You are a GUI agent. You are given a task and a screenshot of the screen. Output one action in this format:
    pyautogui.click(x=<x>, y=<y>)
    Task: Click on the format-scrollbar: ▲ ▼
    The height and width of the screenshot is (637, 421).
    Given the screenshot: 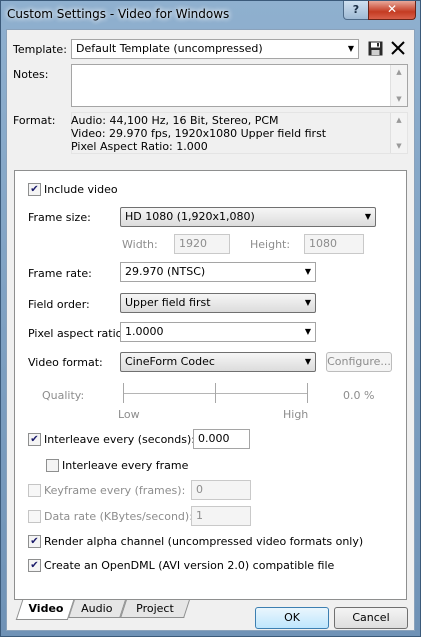 What is the action you would take?
    pyautogui.click(x=398, y=133)
    